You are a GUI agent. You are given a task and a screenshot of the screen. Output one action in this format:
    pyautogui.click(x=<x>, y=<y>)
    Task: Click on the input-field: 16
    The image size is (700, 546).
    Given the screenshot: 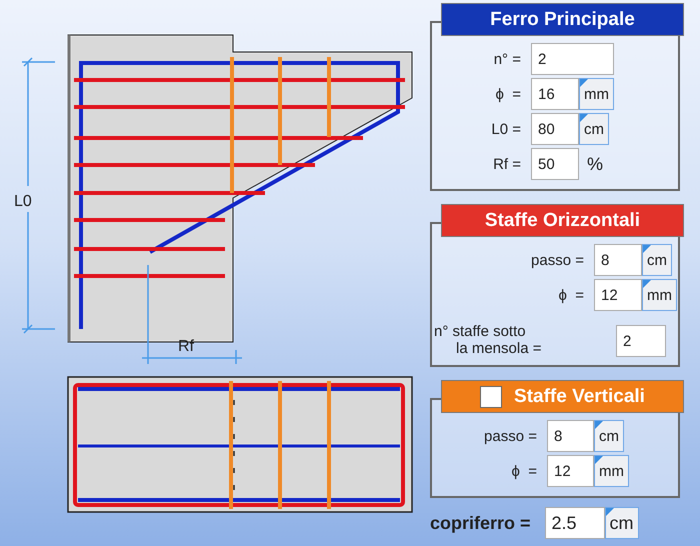 What is the action you would take?
    pyautogui.click(x=555, y=94)
    